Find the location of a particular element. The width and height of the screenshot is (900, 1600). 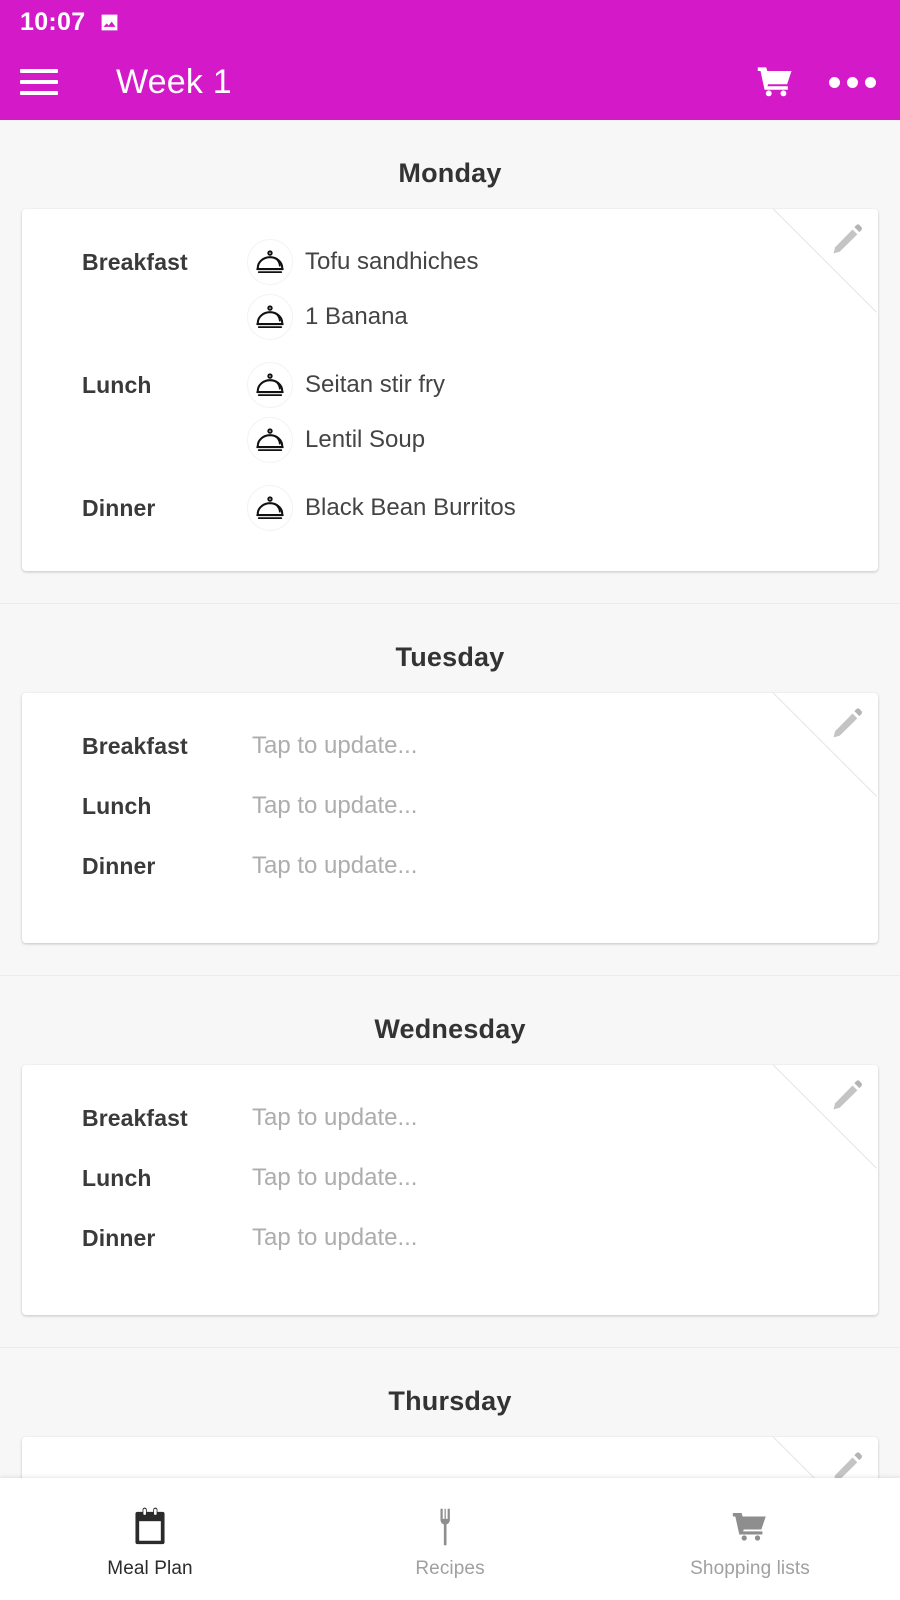

meal-row-lunch: Lunch Seitan stir fry Lentil Soup is located at coordinates (450, 412).